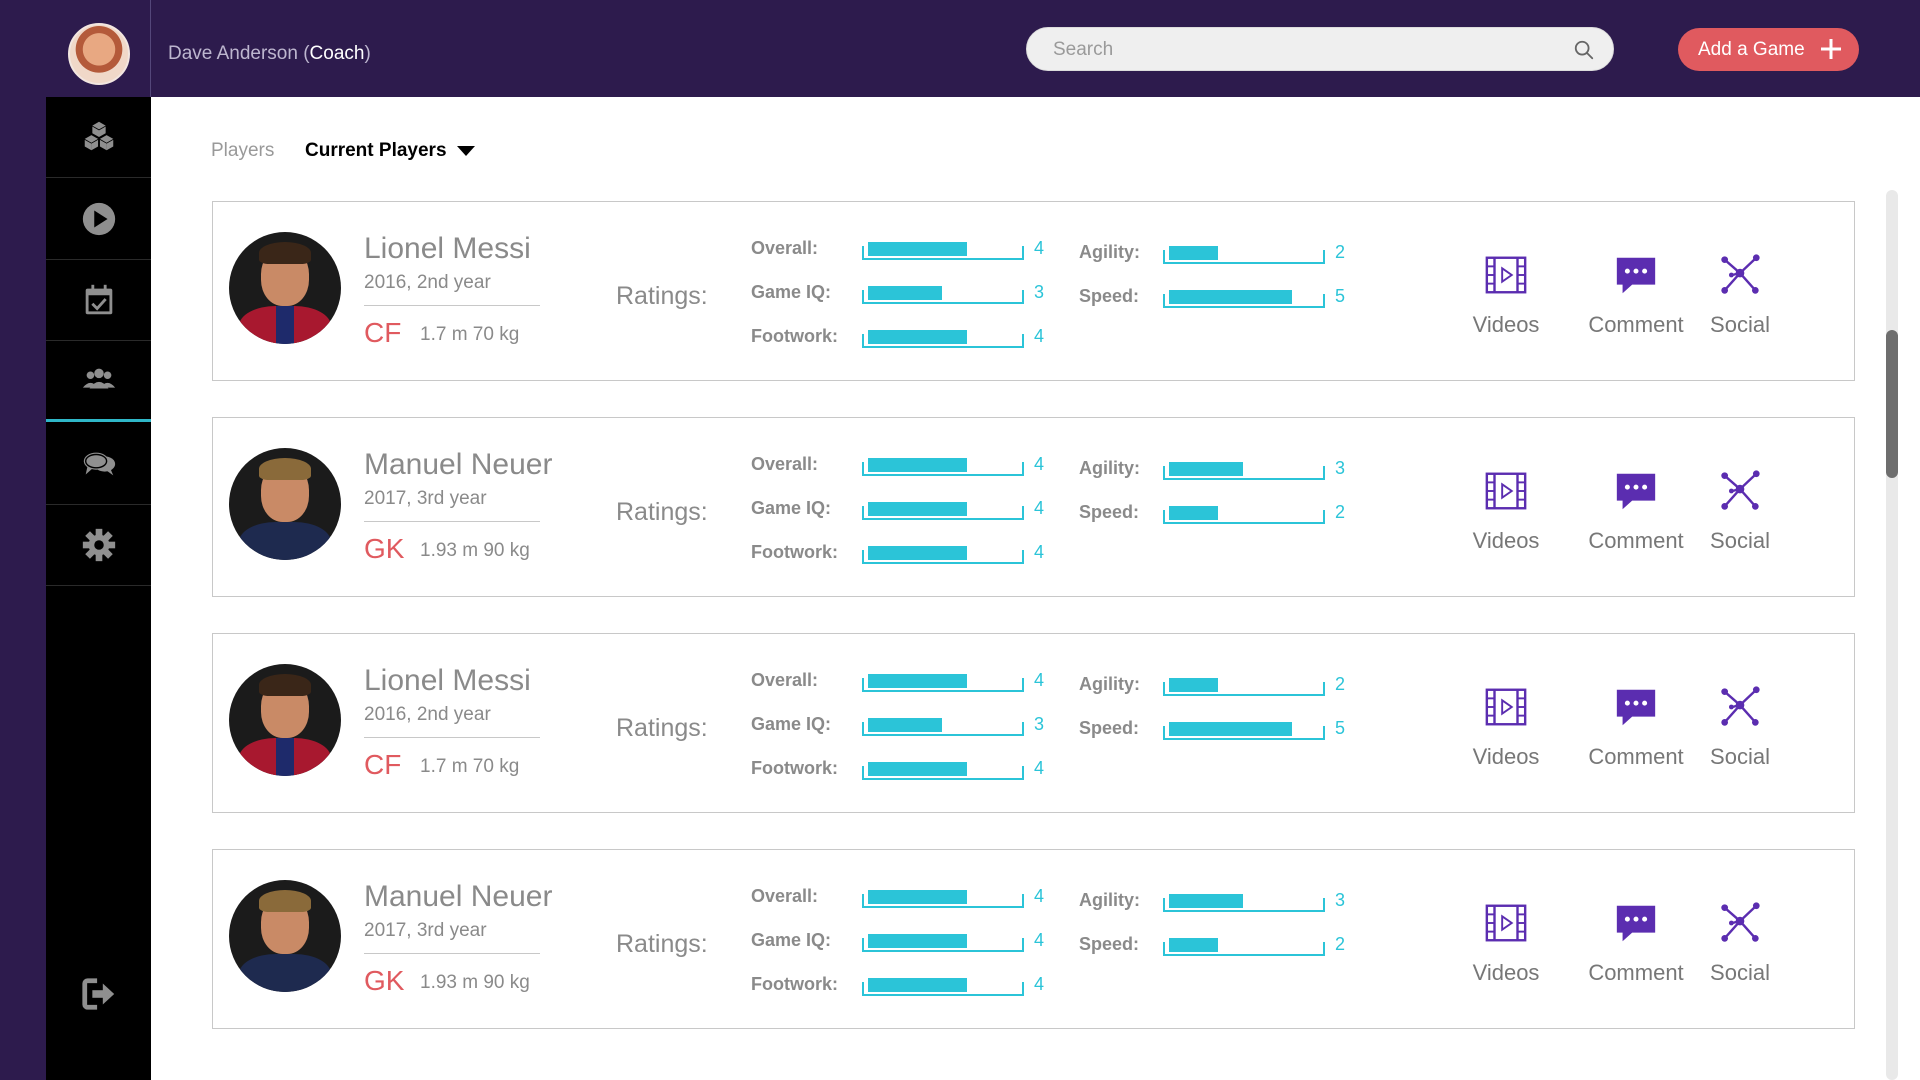 This screenshot has width=1920, height=1080. Describe the element at coordinates (383, 332) in the screenshot. I see `player-position: CF` at that location.